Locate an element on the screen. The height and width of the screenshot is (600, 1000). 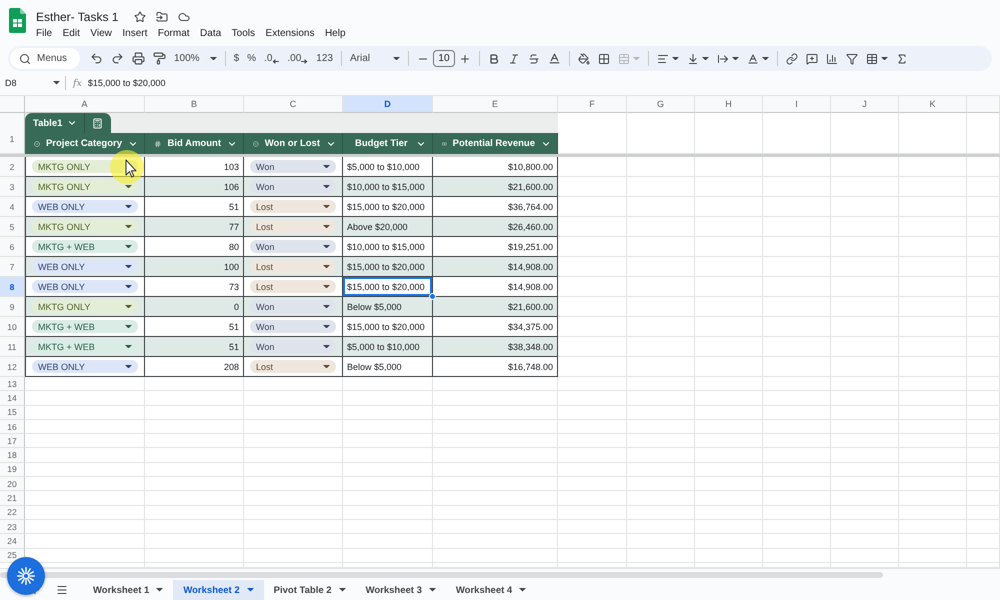
menu-item: File is located at coordinates (44, 33).